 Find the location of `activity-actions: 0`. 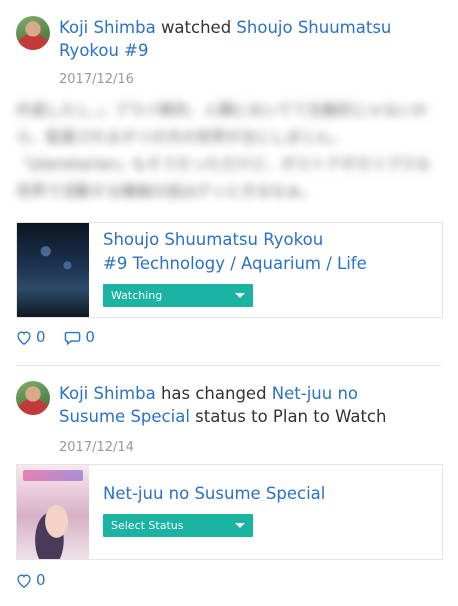

activity-actions: 0 is located at coordinates (38, 580).